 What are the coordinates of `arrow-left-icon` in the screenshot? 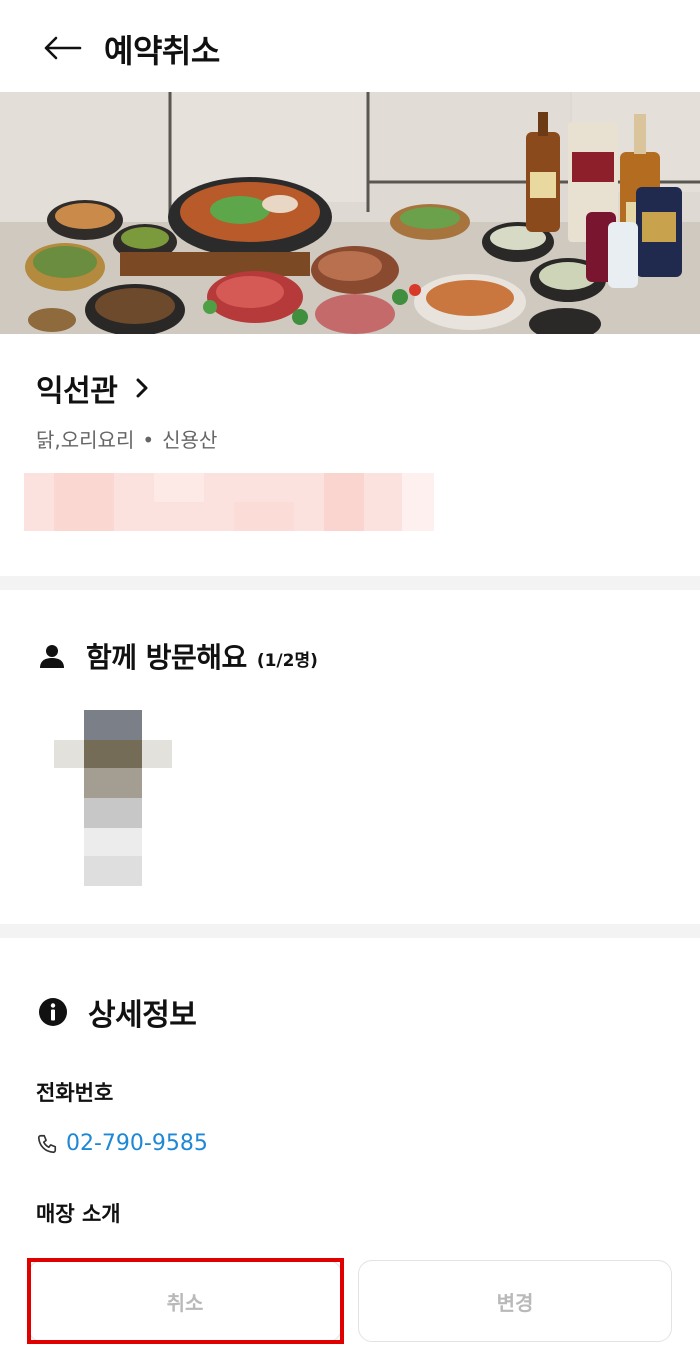 It's located at (63, 48).